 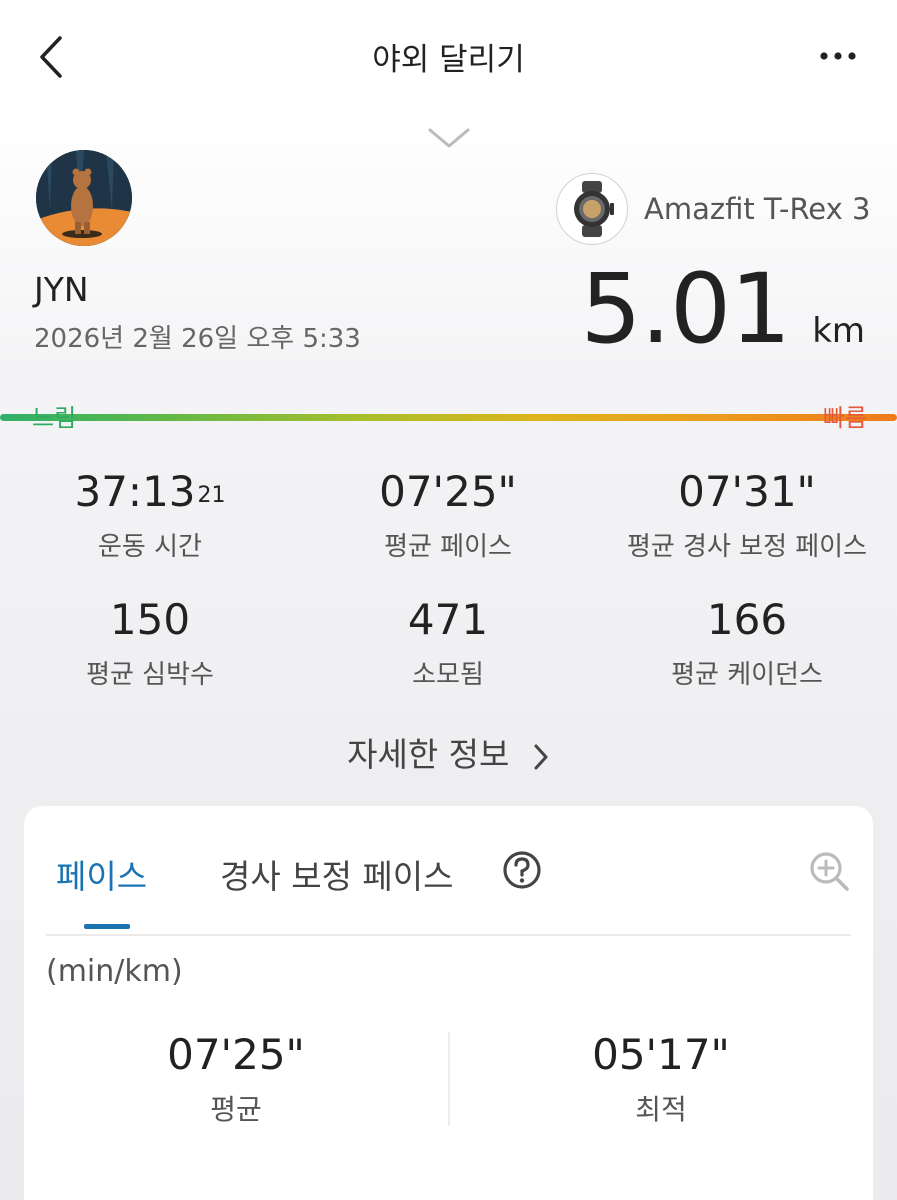 What do you see at coordinates (448, 935) in the screenshot?
I see `tab-divider` at bounding box center [448, 935].